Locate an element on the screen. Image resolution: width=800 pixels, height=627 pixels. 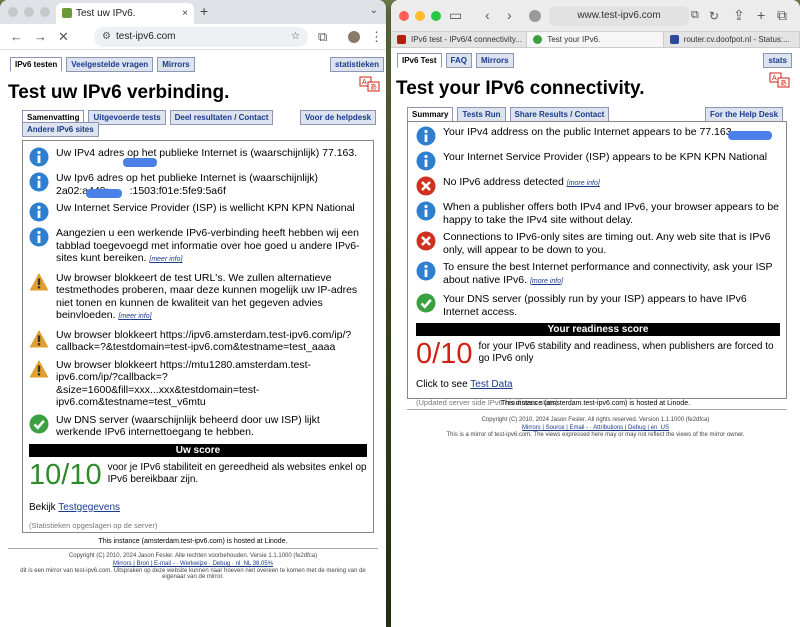
test-data-link: Testgegevens is located at coordinates (89, 507).